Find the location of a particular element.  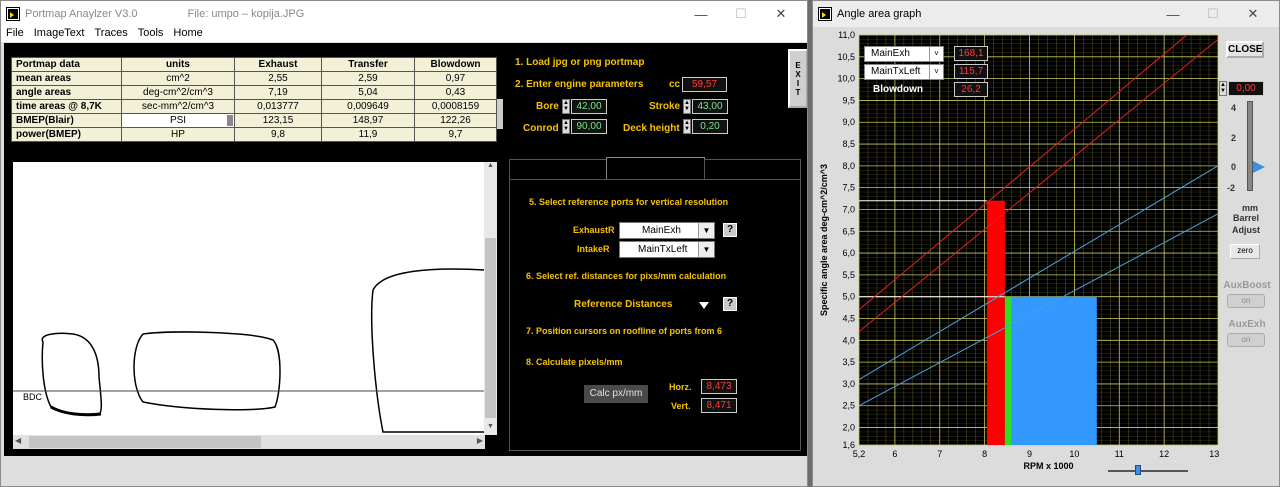

calc-px-mm-button: Calc px/mm is located at coordinates (616, 394).